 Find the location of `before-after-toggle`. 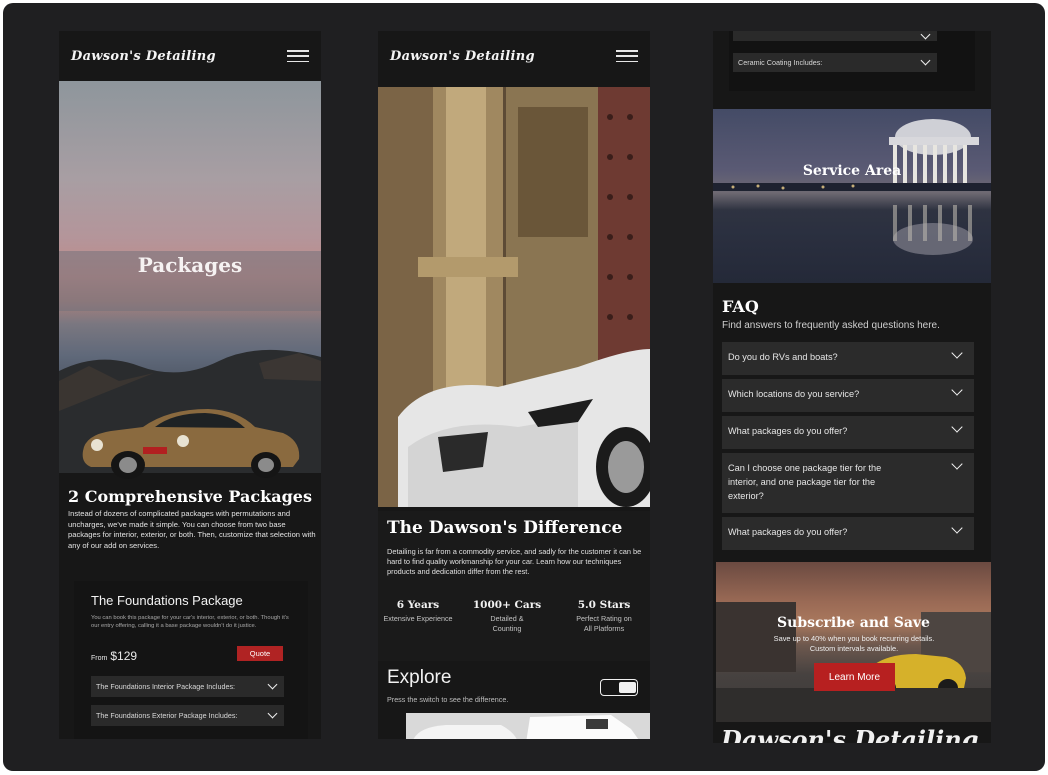

before-after-toggle is located at coordinates (619, 687).